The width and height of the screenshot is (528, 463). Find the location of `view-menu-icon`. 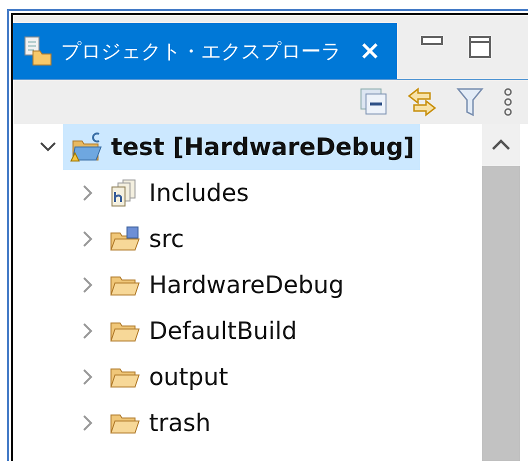

view-menu-icon is located at coordinates (508, 102).